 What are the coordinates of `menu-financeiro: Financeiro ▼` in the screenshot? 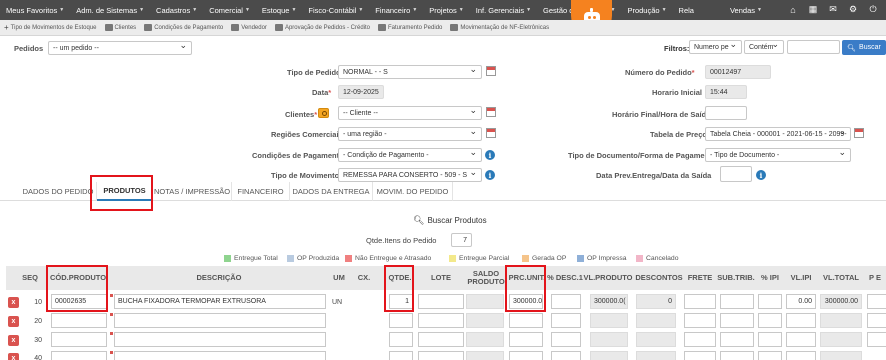 It's located at (396, 10).